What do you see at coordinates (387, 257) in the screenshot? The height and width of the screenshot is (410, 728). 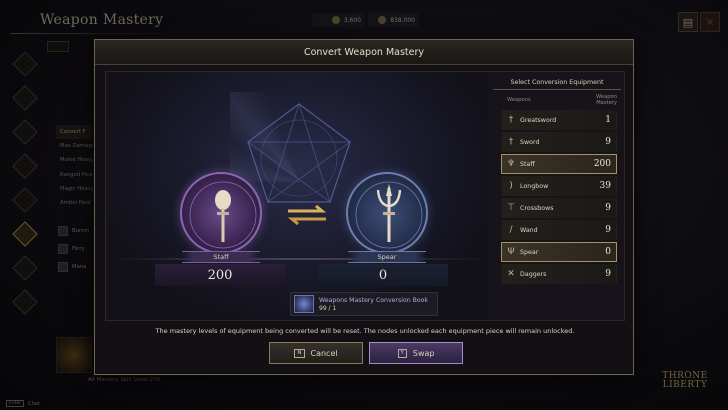 I see `target-weapon-name: Spear` at bounding box center [387, 257].